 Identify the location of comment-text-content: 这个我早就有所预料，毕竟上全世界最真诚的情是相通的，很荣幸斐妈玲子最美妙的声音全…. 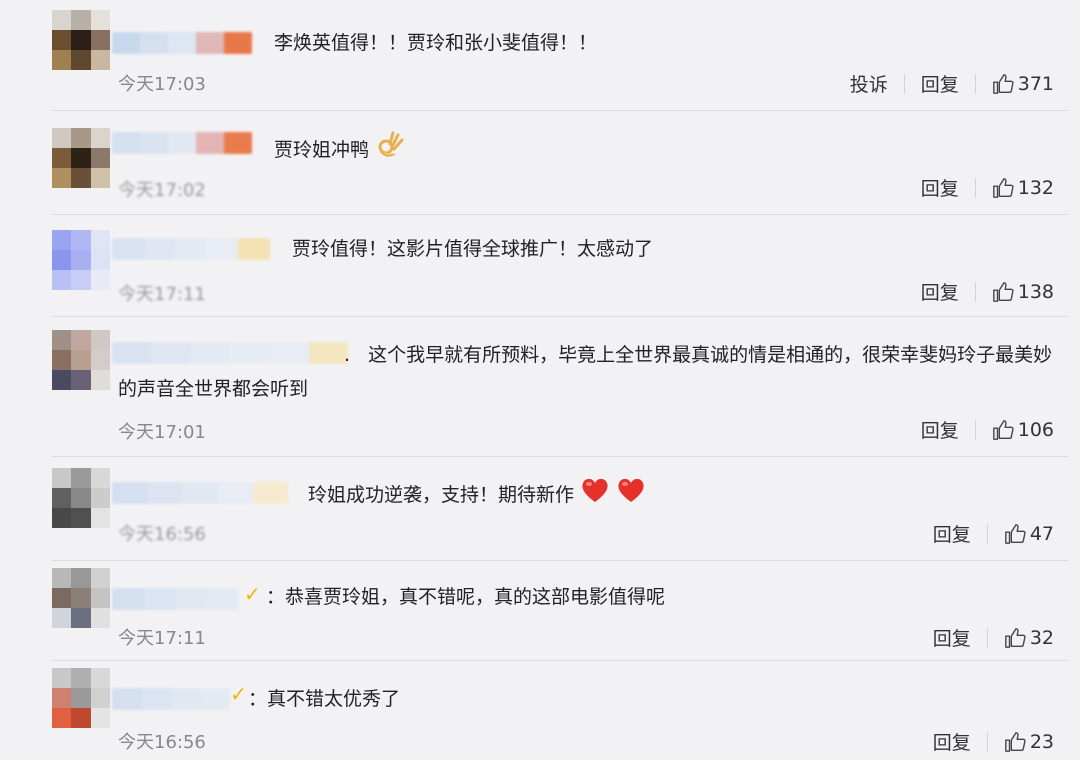
(585, 372).